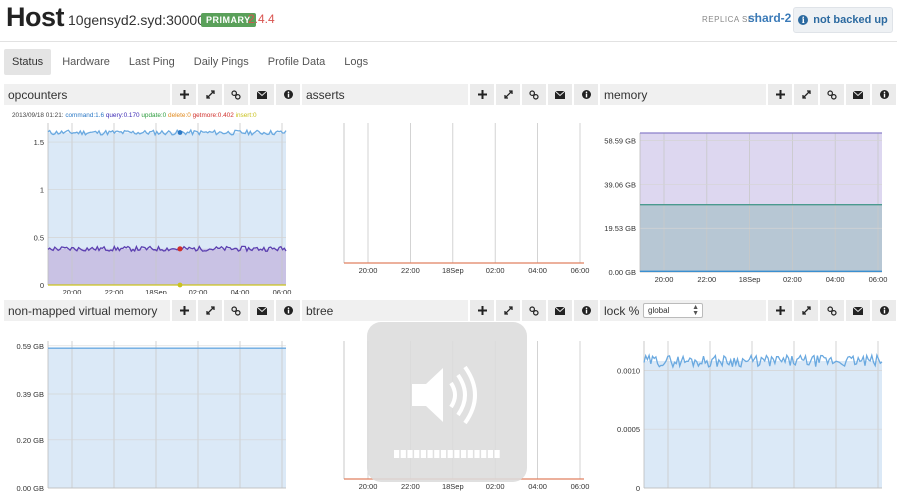 The height and width of the screenshot is (491, 897). I want to click on volume-level-bar, so click(447, 454).